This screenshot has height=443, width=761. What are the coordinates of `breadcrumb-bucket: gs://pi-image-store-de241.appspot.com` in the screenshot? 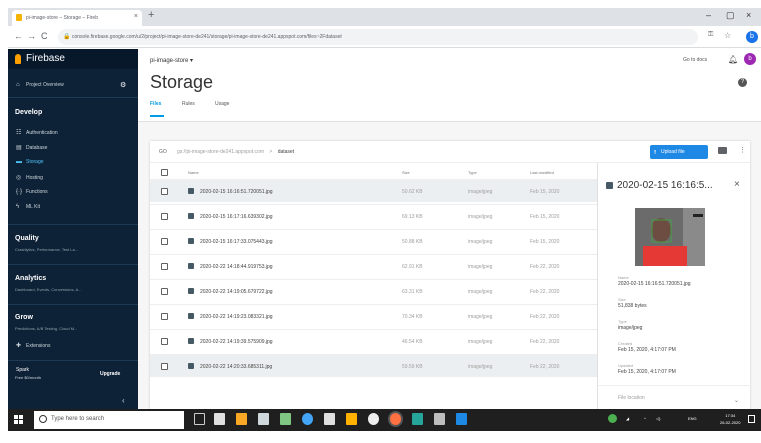 It's located at (220, 152).